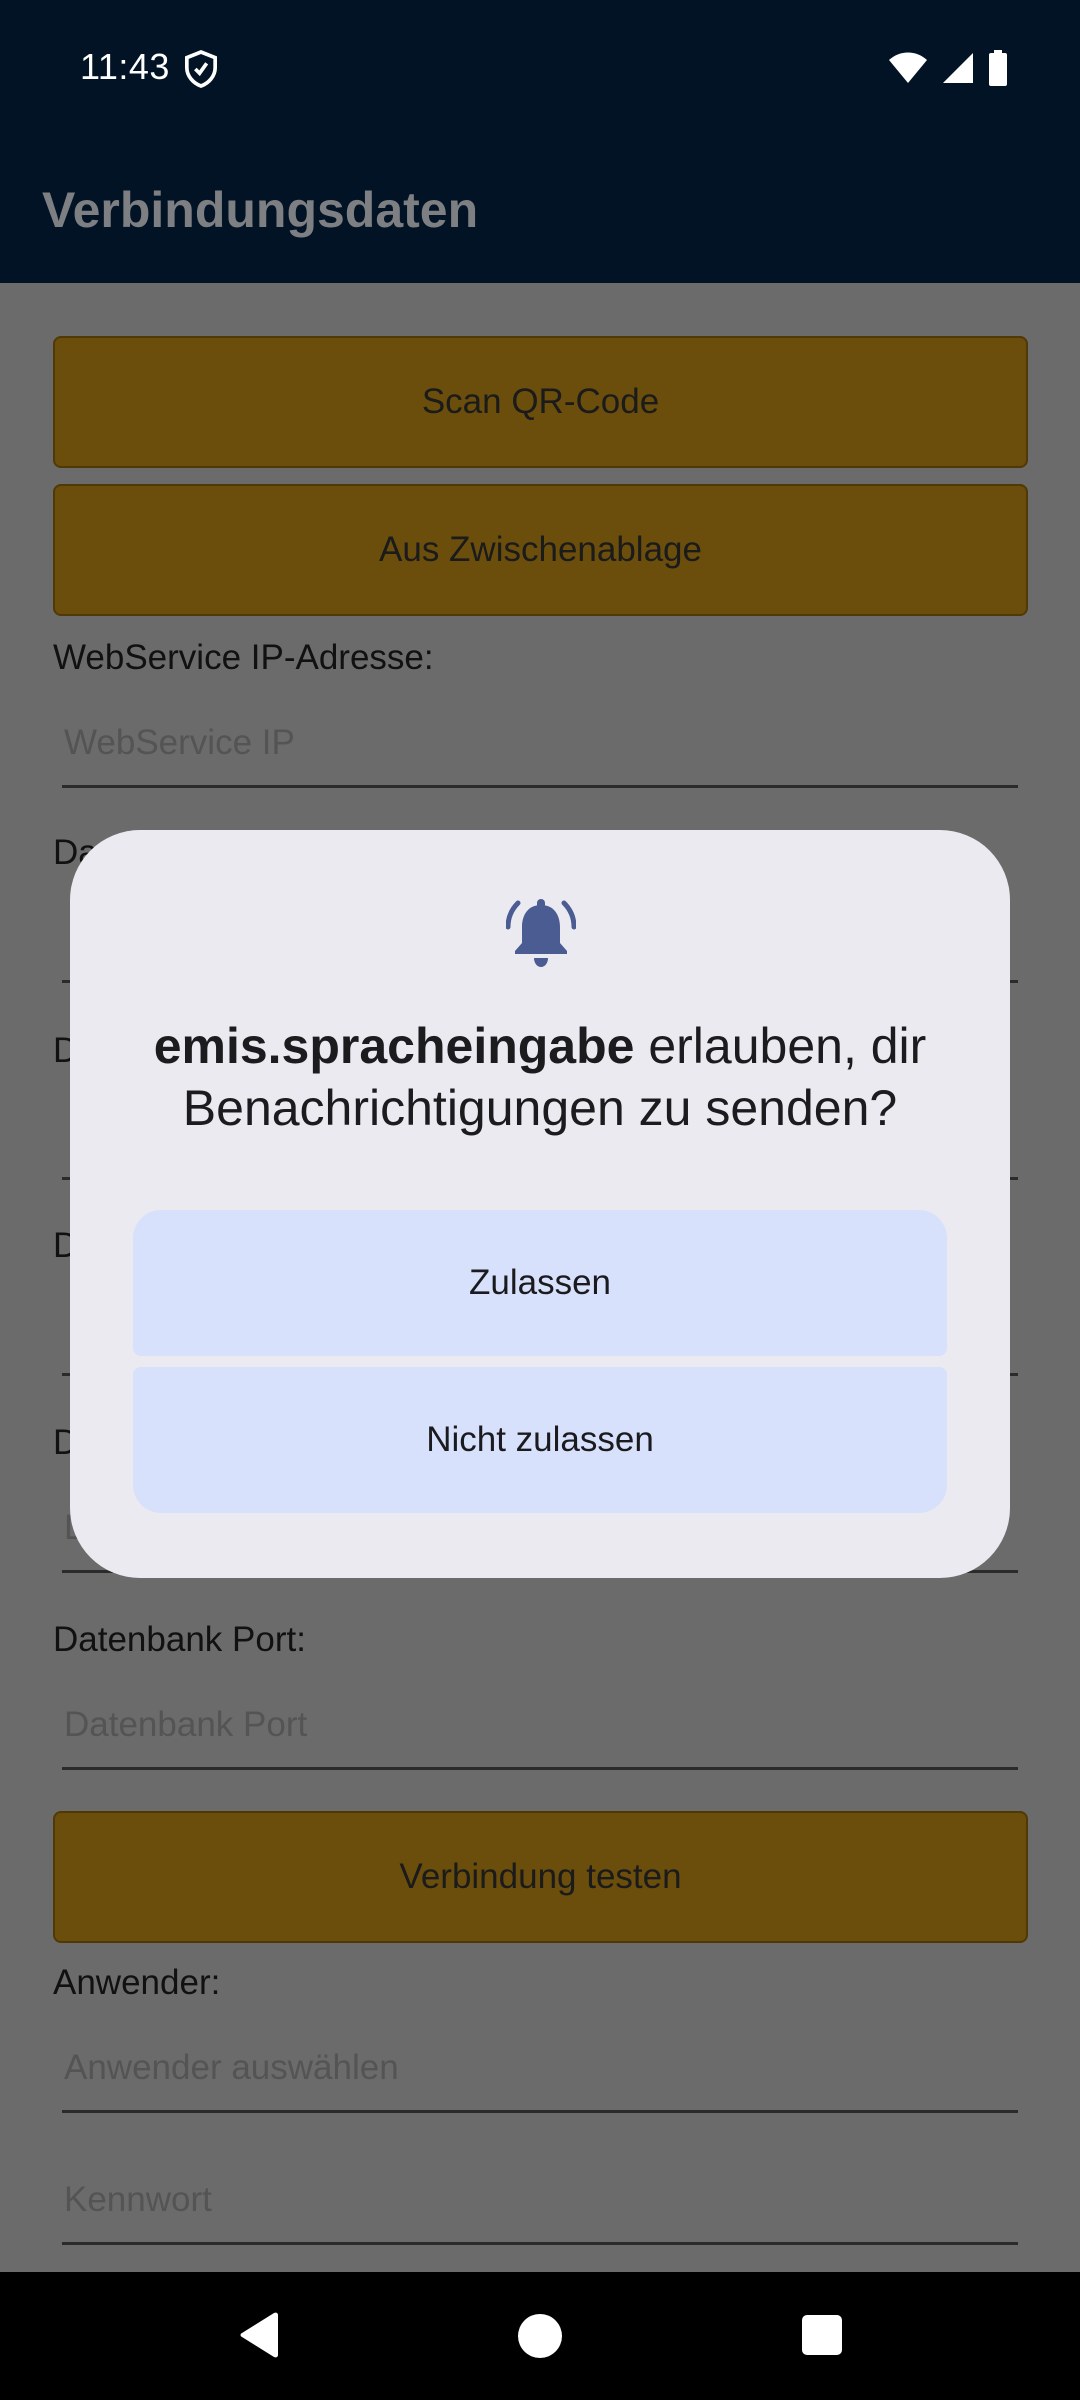  Describe the element at coordinates (179, 1639) in the screenshot. I see `db-port-label: Datenbank Port:` at that location.